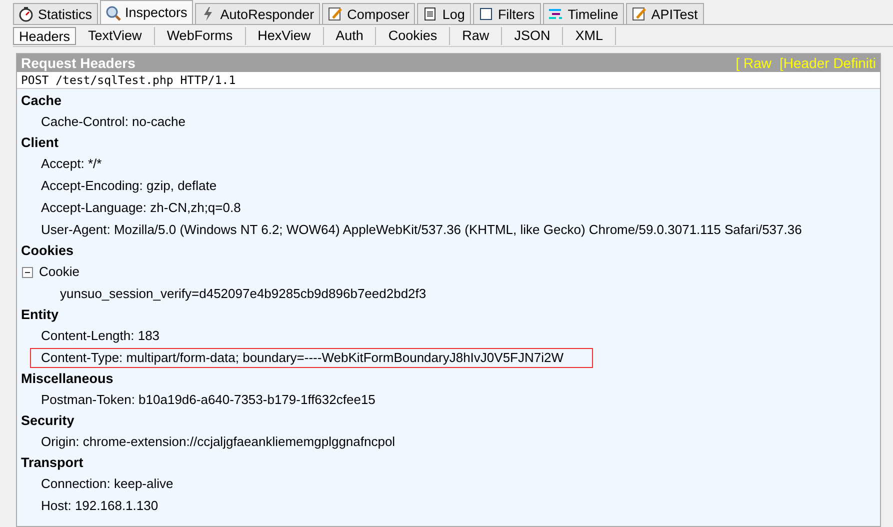 The image size is (893, 527). What do you see at coordinates (430, 14) in the screenshot?
I see `list-icon` at bounding box center [430, 14].